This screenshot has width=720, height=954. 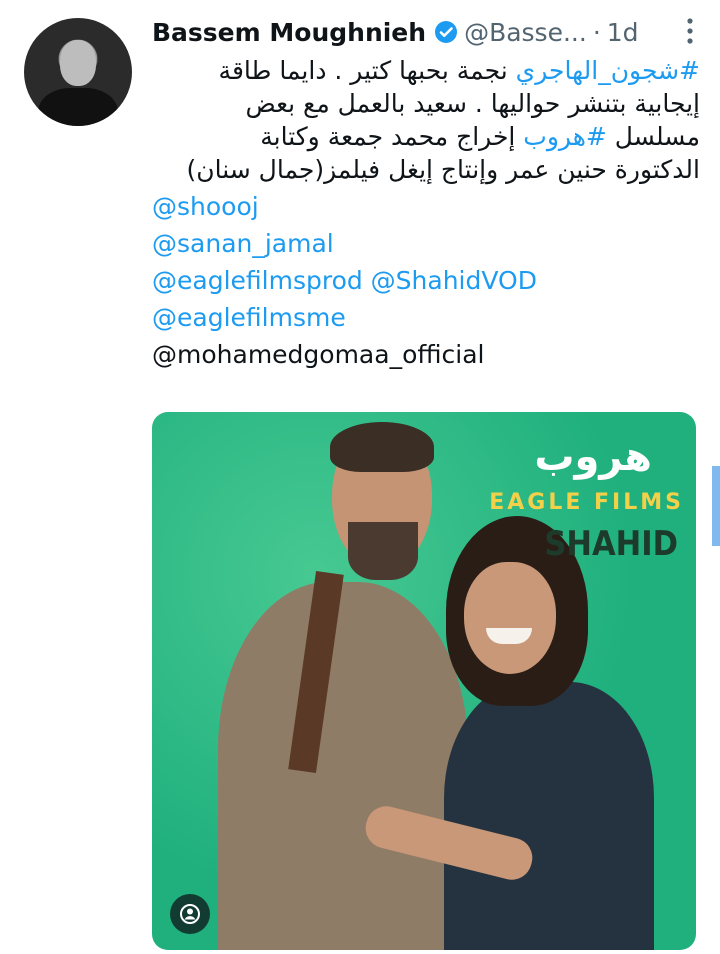 What do you see at coordinates (78, 63) in the screenshot?
I see `avatar-face` at bounding box center [78, 63].